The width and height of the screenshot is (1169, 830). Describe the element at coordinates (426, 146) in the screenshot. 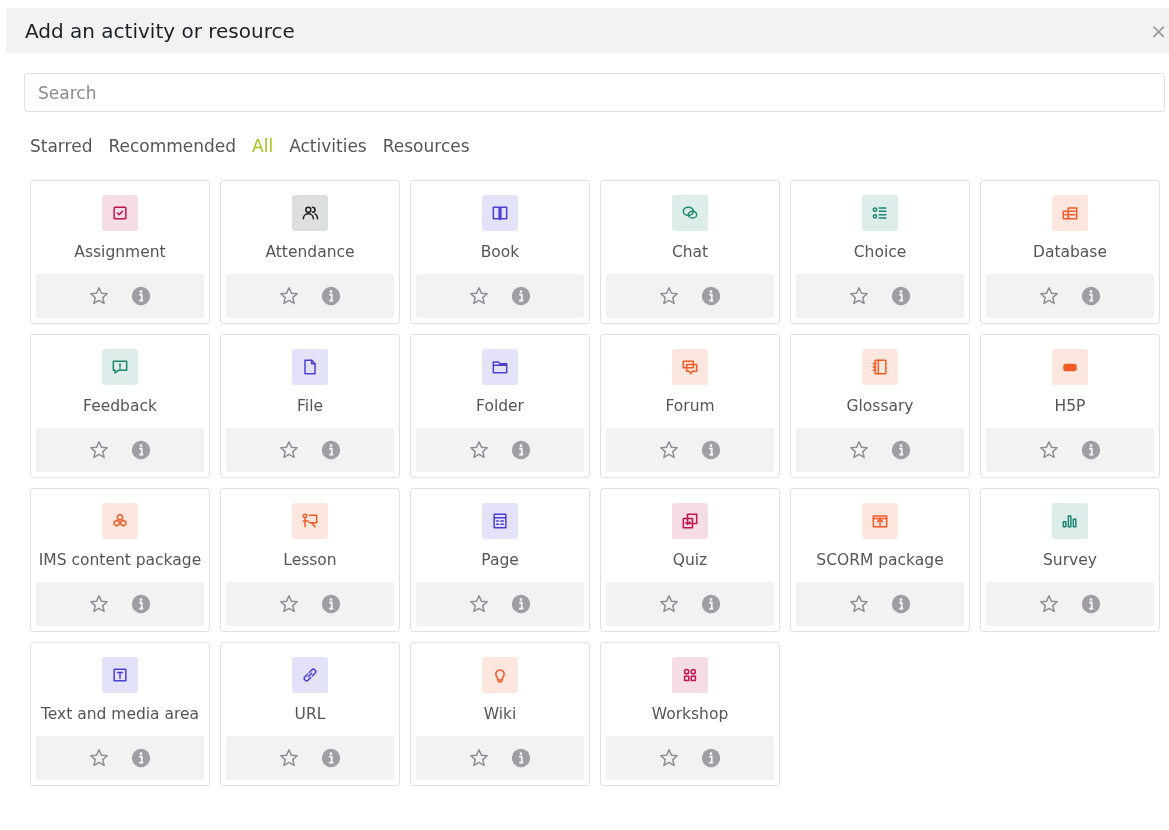

I see `filter-tab: Resources` at that location.